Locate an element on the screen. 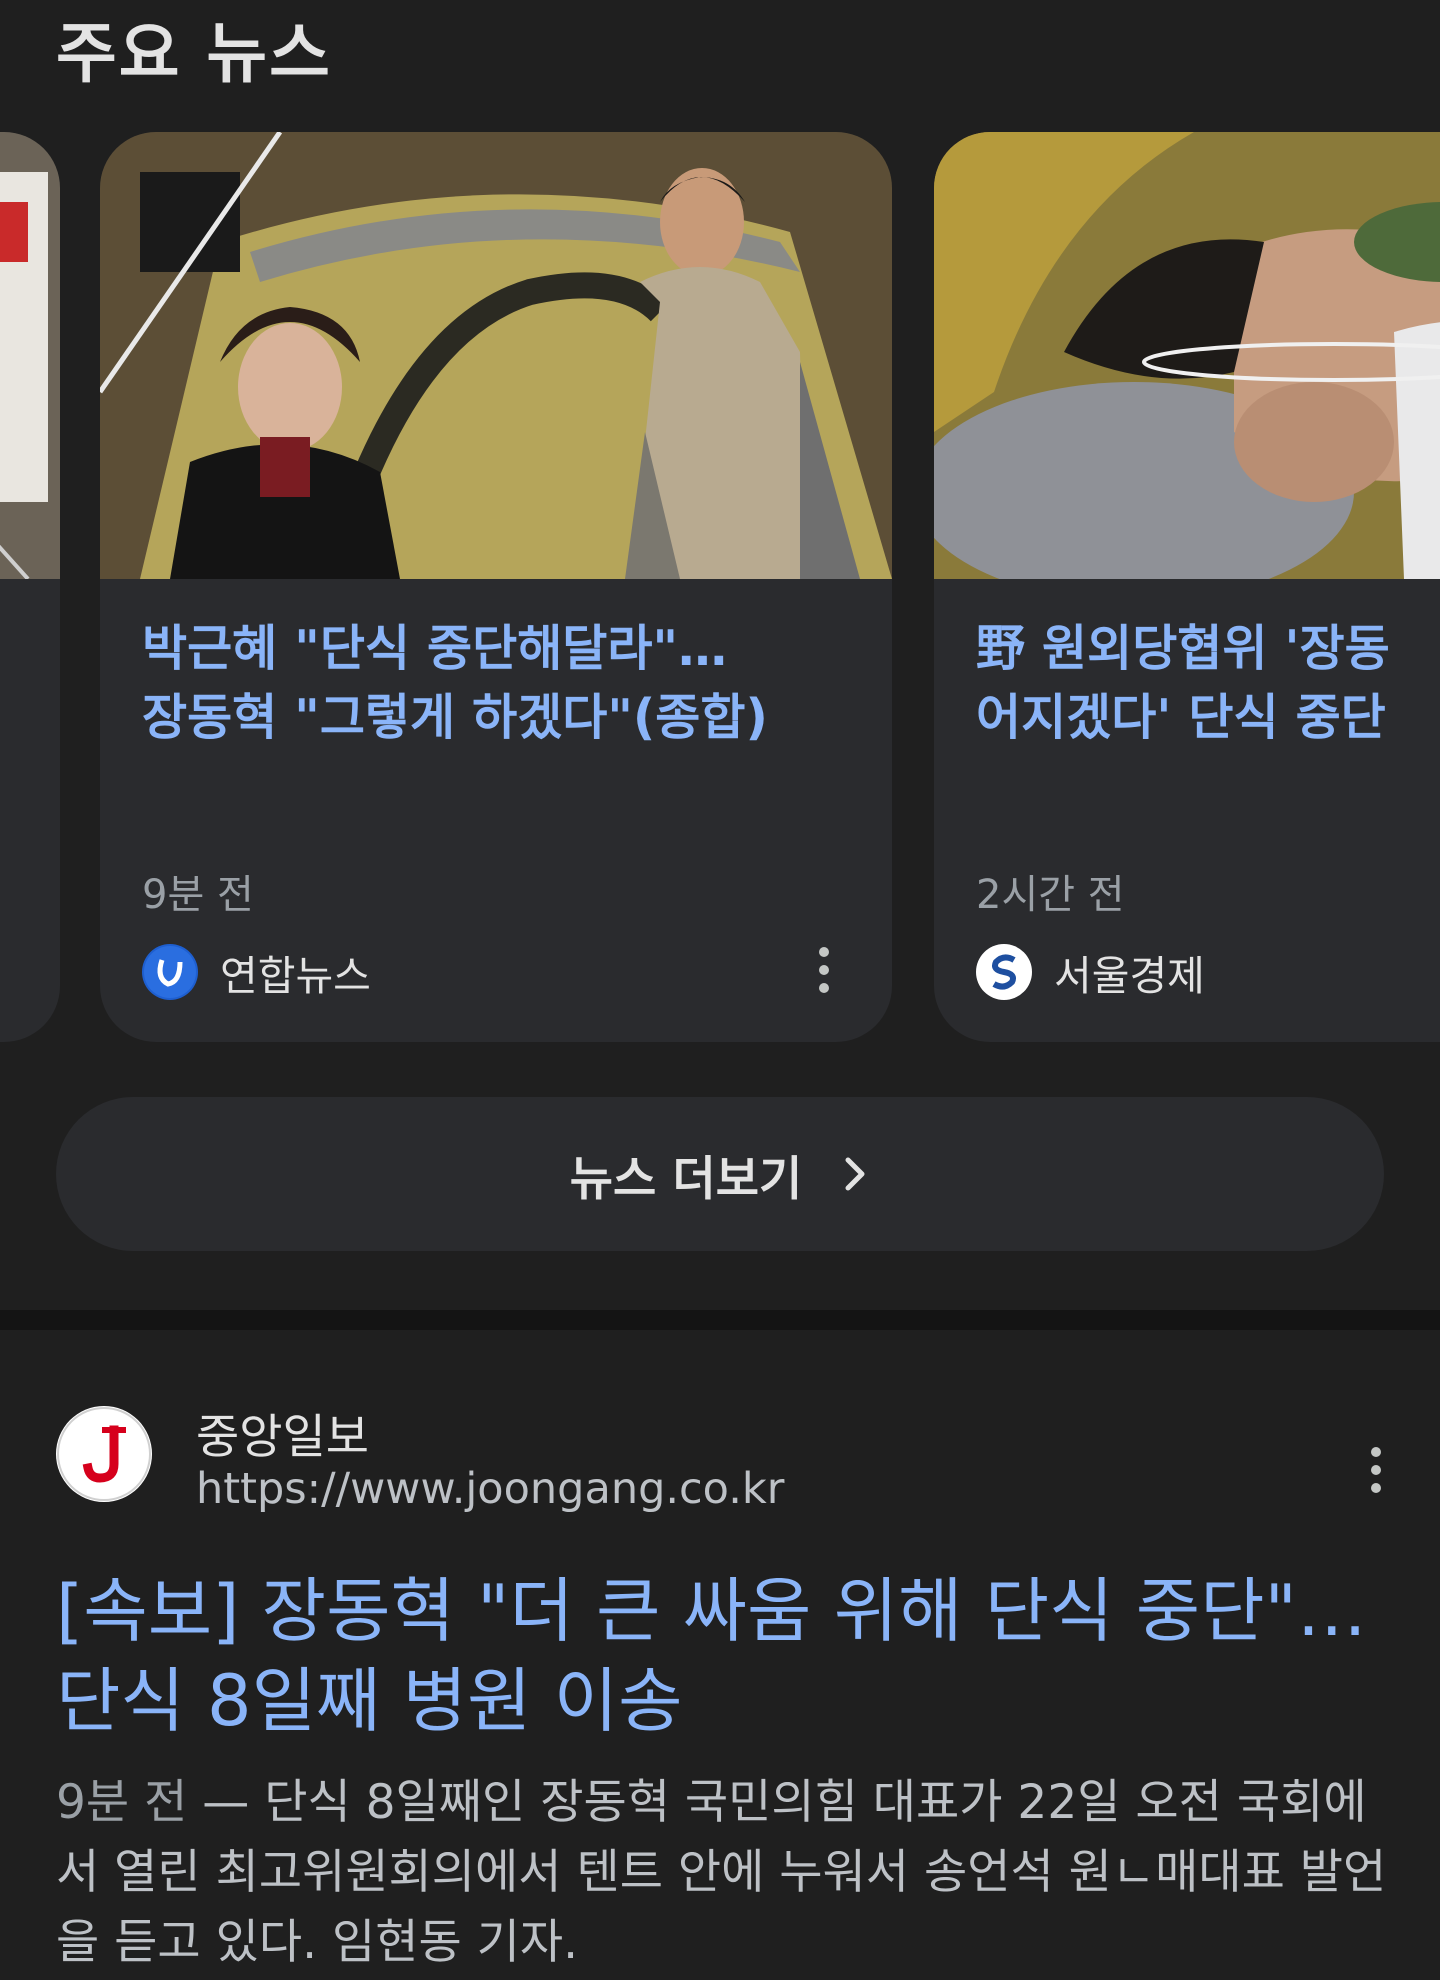 Image resolution: width=1440 pixels, height=1980 pixels. news-card-source: 연합뉴스 is located at coordinates (256, 972).